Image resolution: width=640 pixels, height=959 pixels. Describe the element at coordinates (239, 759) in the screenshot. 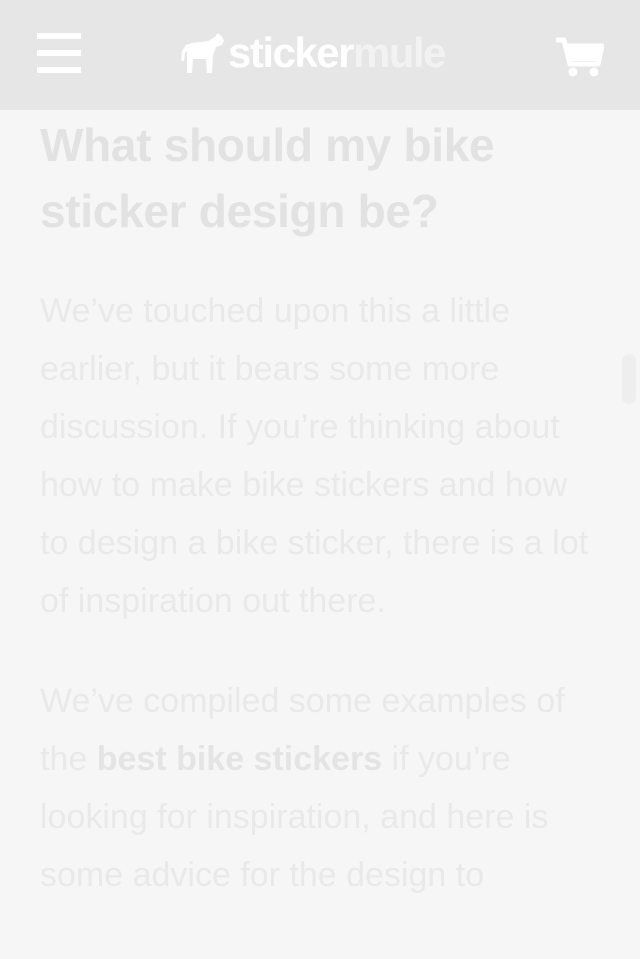

I see `best-bike-stickers-link: best bike stickers` at that location.